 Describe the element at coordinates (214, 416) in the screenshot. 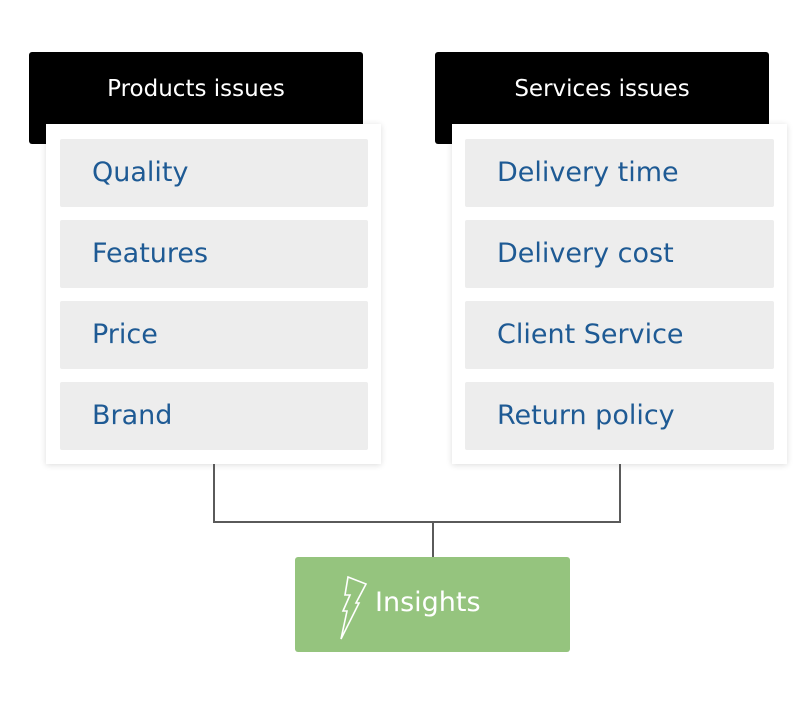

I see `list-item-brand: Brand` at that location.